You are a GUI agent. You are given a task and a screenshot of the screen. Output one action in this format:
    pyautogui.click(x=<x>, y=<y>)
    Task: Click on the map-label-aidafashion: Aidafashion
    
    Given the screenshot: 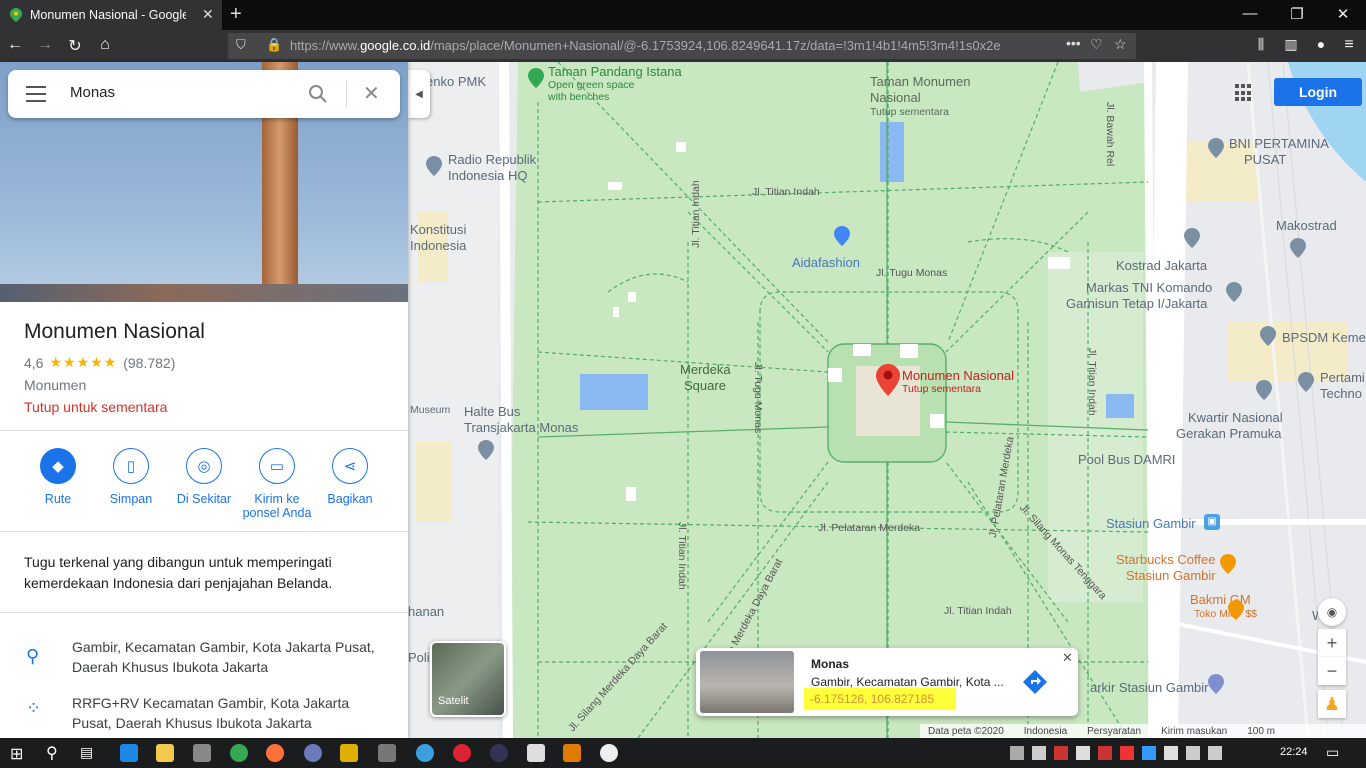 What is the action you would take?
    pyautogui.click(x=826, y=262)
    